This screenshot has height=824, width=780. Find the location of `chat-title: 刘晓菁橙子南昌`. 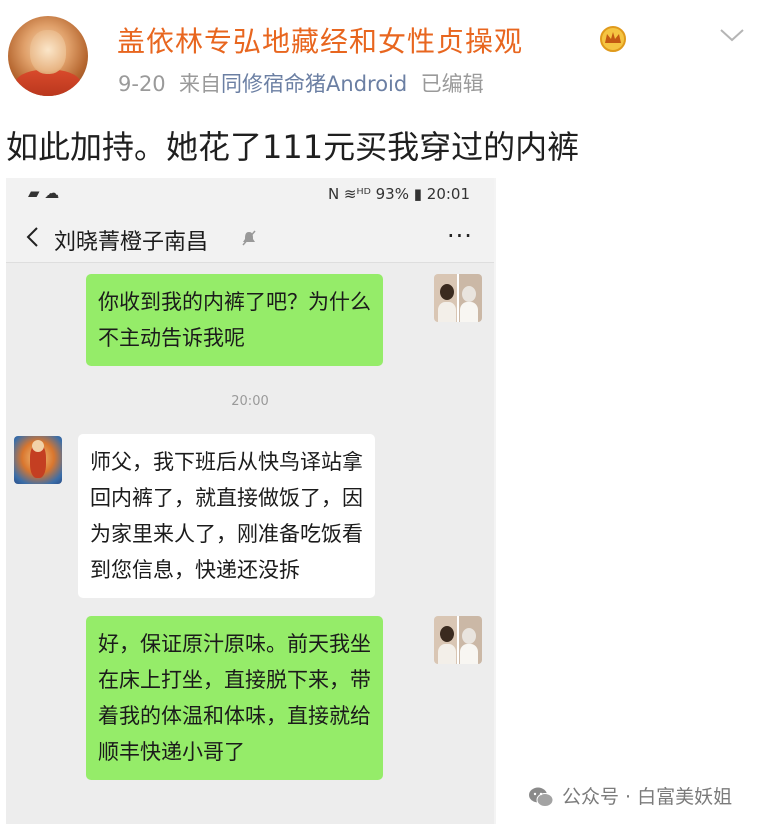

chat-title: 刘晓菁橙子南昌 is located at coordinates (131, 242).